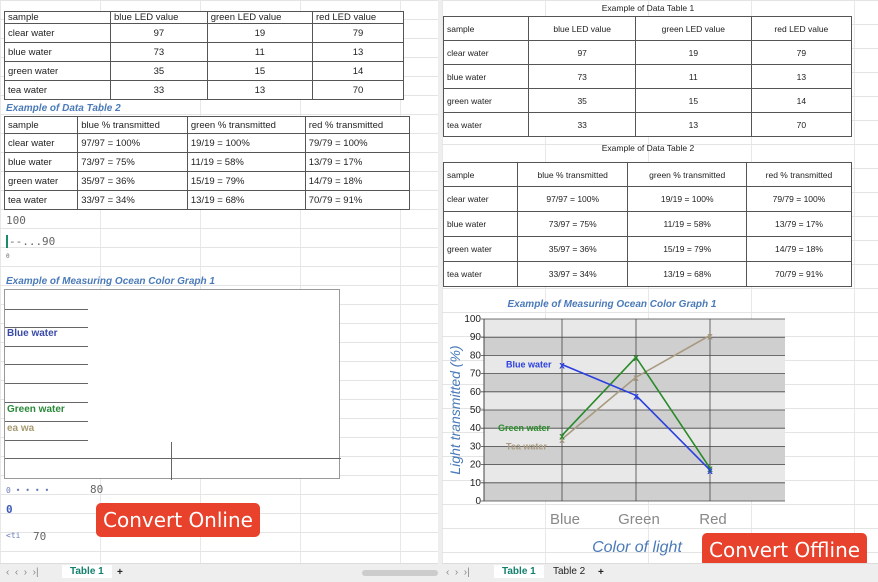 The width and height of the screenshot is (878, 582). Describe the element at coordinates (636, 396) in the screenshot. I see `data-point-marker: x` at that location.